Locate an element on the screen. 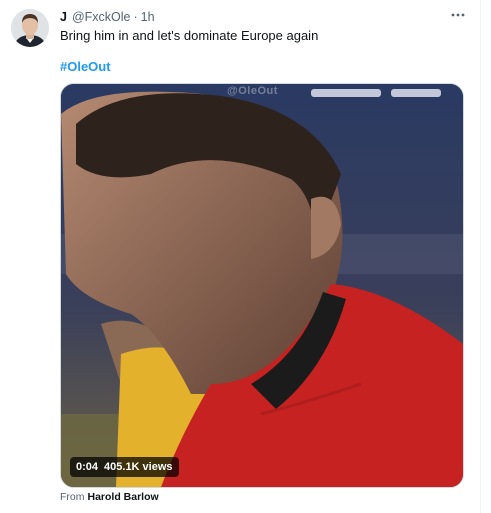 The image size is (491, 513). more-horizontal-icon is located at coordinates (458, 15).